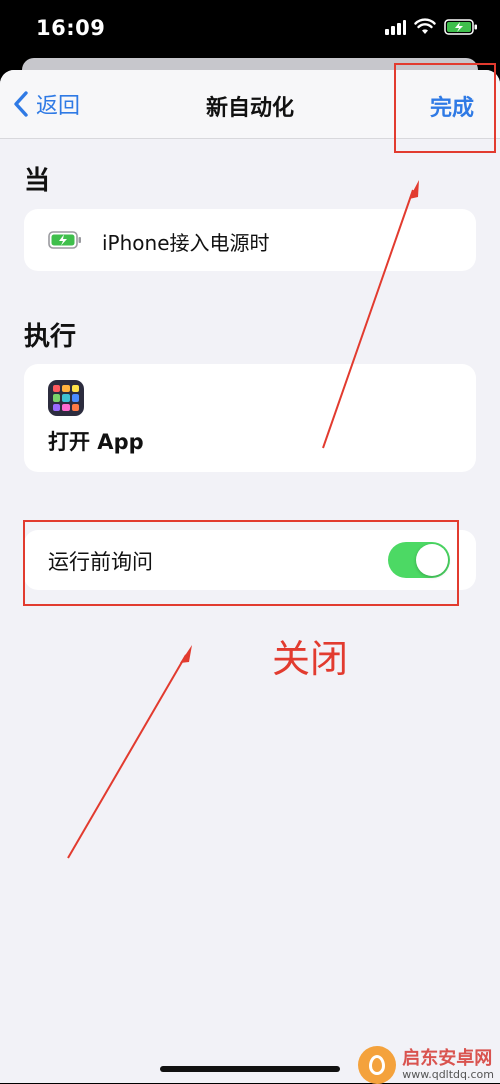 The width and height of the screenshot is (500, 1084). What do you see at coordinates (96, 442) in the screenshot?
I see `action-item-label: 打开 App` at bounding box center [96, 442].